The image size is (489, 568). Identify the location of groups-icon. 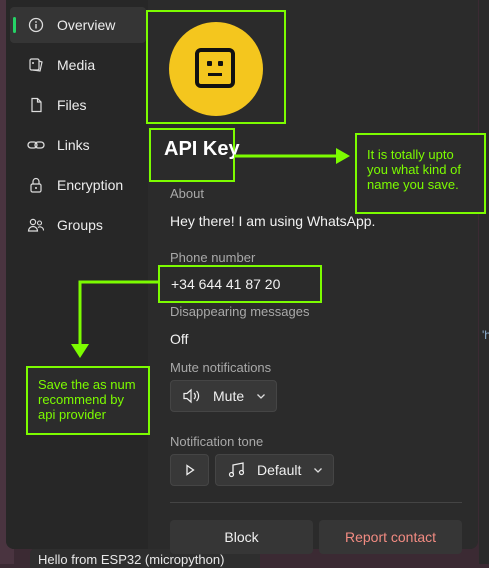
(36, 225).